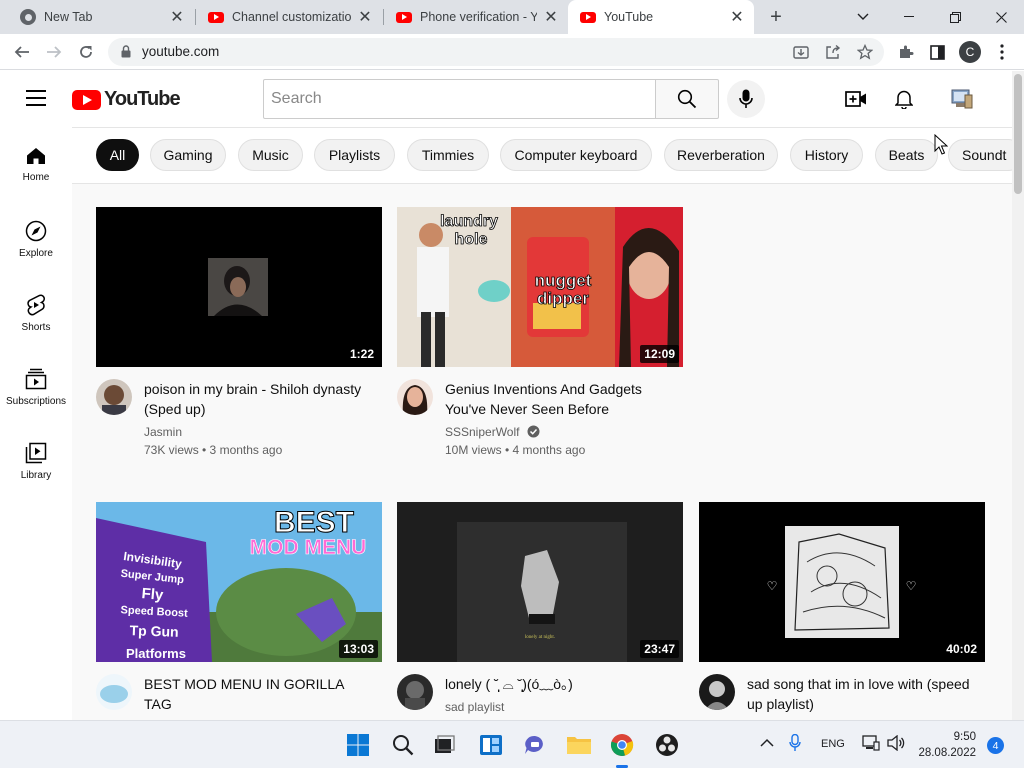 This screenshot has width=1024, height=768. I want to click on microphone-tray-icon, so click(795, 744).